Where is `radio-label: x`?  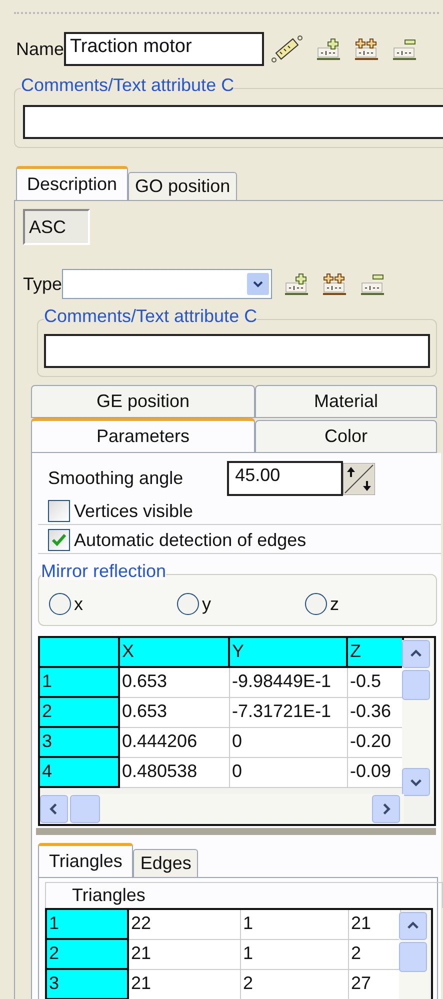
radio-label: x is located at coordinates (78, 604).